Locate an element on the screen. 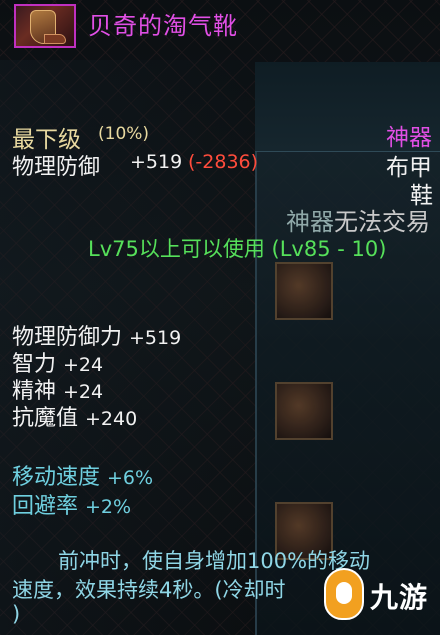 This screenshot has height=635, width=440. speed-stat-row: 回避率 +2% is located at coordinates (71, 504).